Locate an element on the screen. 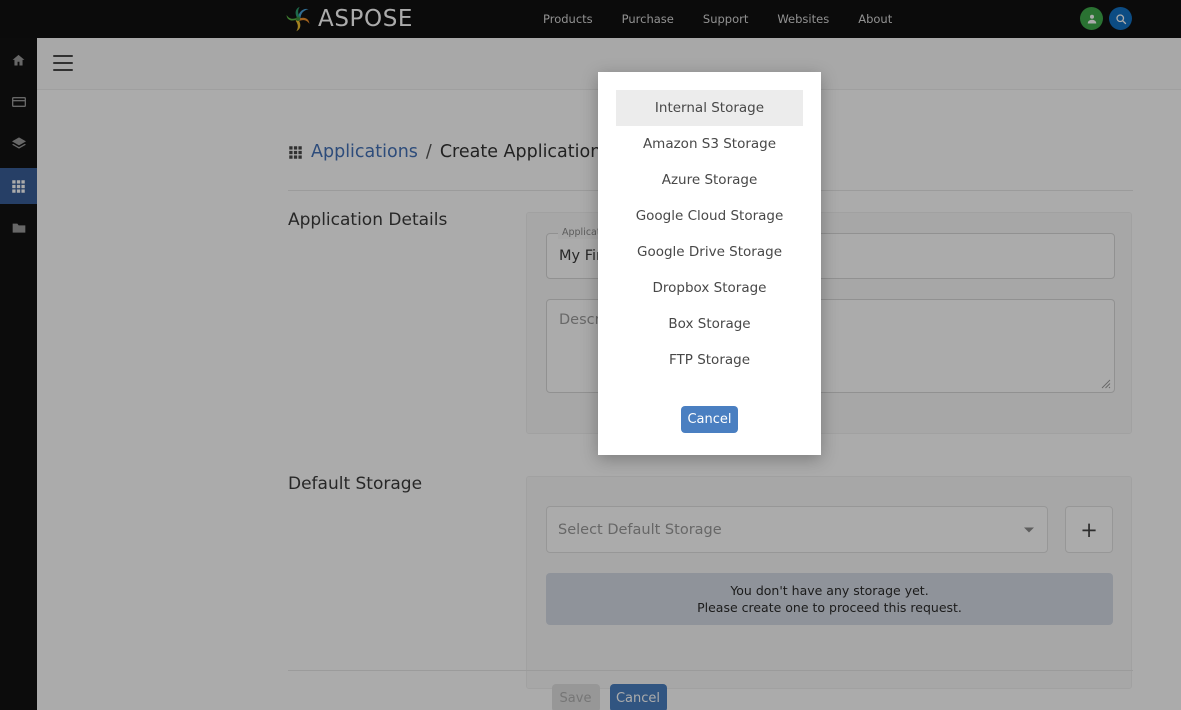 The height and width of the screenshot is (710, 1181). storage-option-google-cloud: Google Cloud Storage is located at coordinates (709, 216).